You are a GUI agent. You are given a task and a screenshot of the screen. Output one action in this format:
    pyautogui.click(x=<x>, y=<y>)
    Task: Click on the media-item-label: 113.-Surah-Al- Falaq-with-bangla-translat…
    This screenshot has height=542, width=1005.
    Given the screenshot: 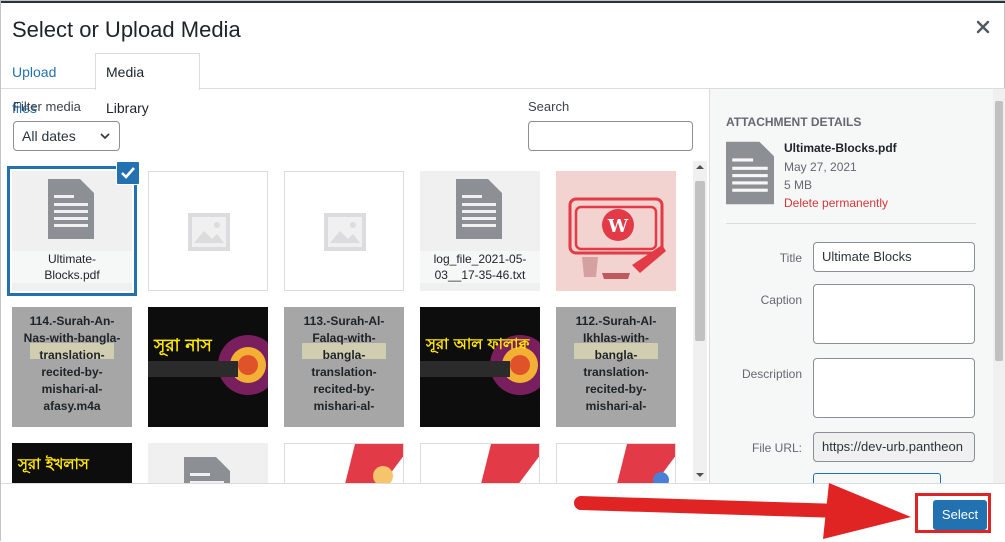 What is the action you would take?
    pyautogui.click(x=344, y=363)
    